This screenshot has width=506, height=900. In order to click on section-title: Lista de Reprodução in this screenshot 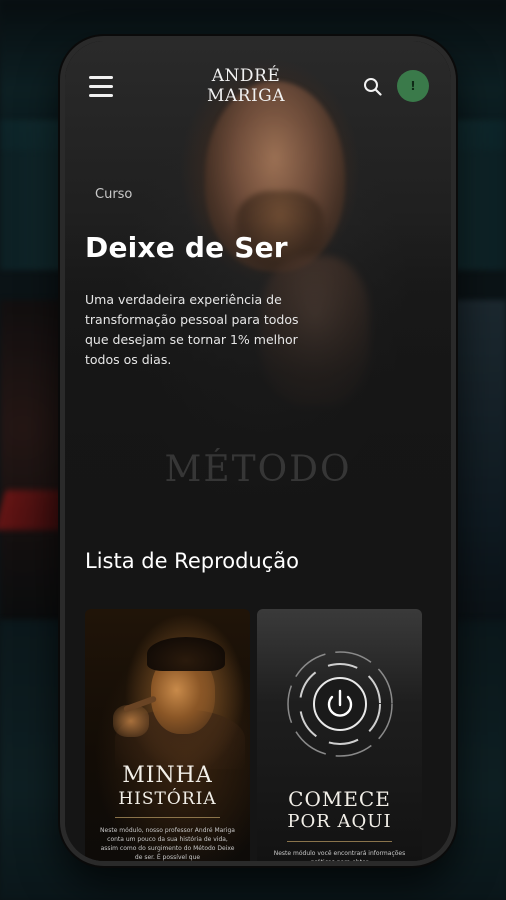, I will do `click(192, 561)`.